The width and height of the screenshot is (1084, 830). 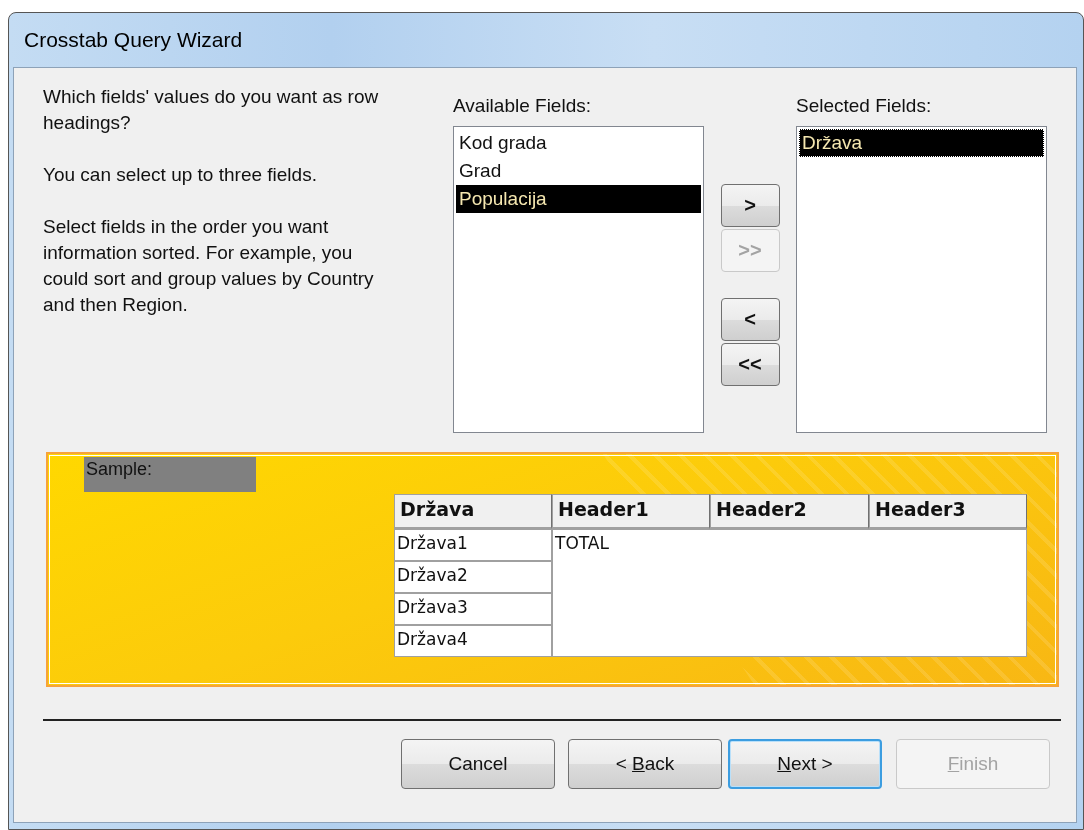 I want to click on column-header: Država, so click(x=473, y=511).